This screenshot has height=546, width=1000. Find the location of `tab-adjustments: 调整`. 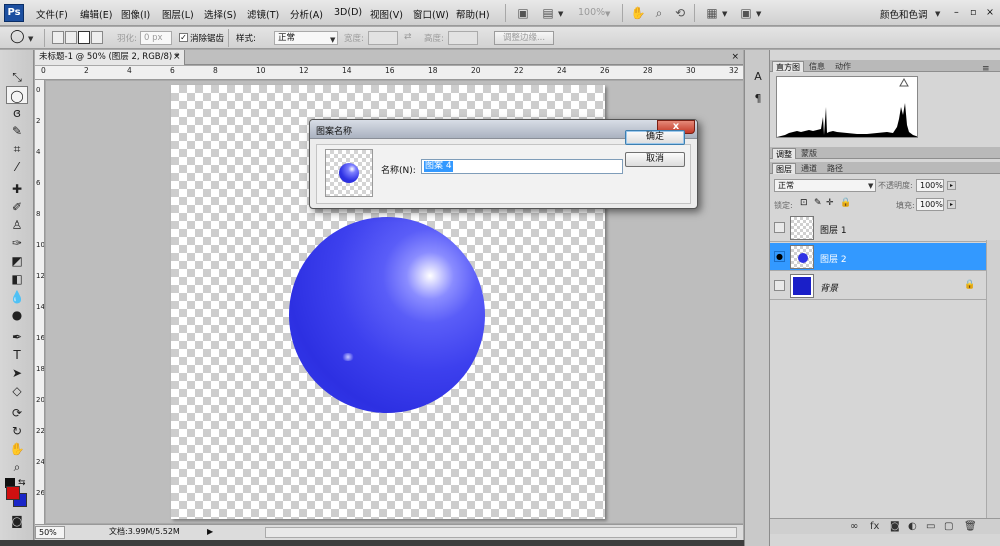

tab-adjustments: 调整 is located at coordinates (784, 153).